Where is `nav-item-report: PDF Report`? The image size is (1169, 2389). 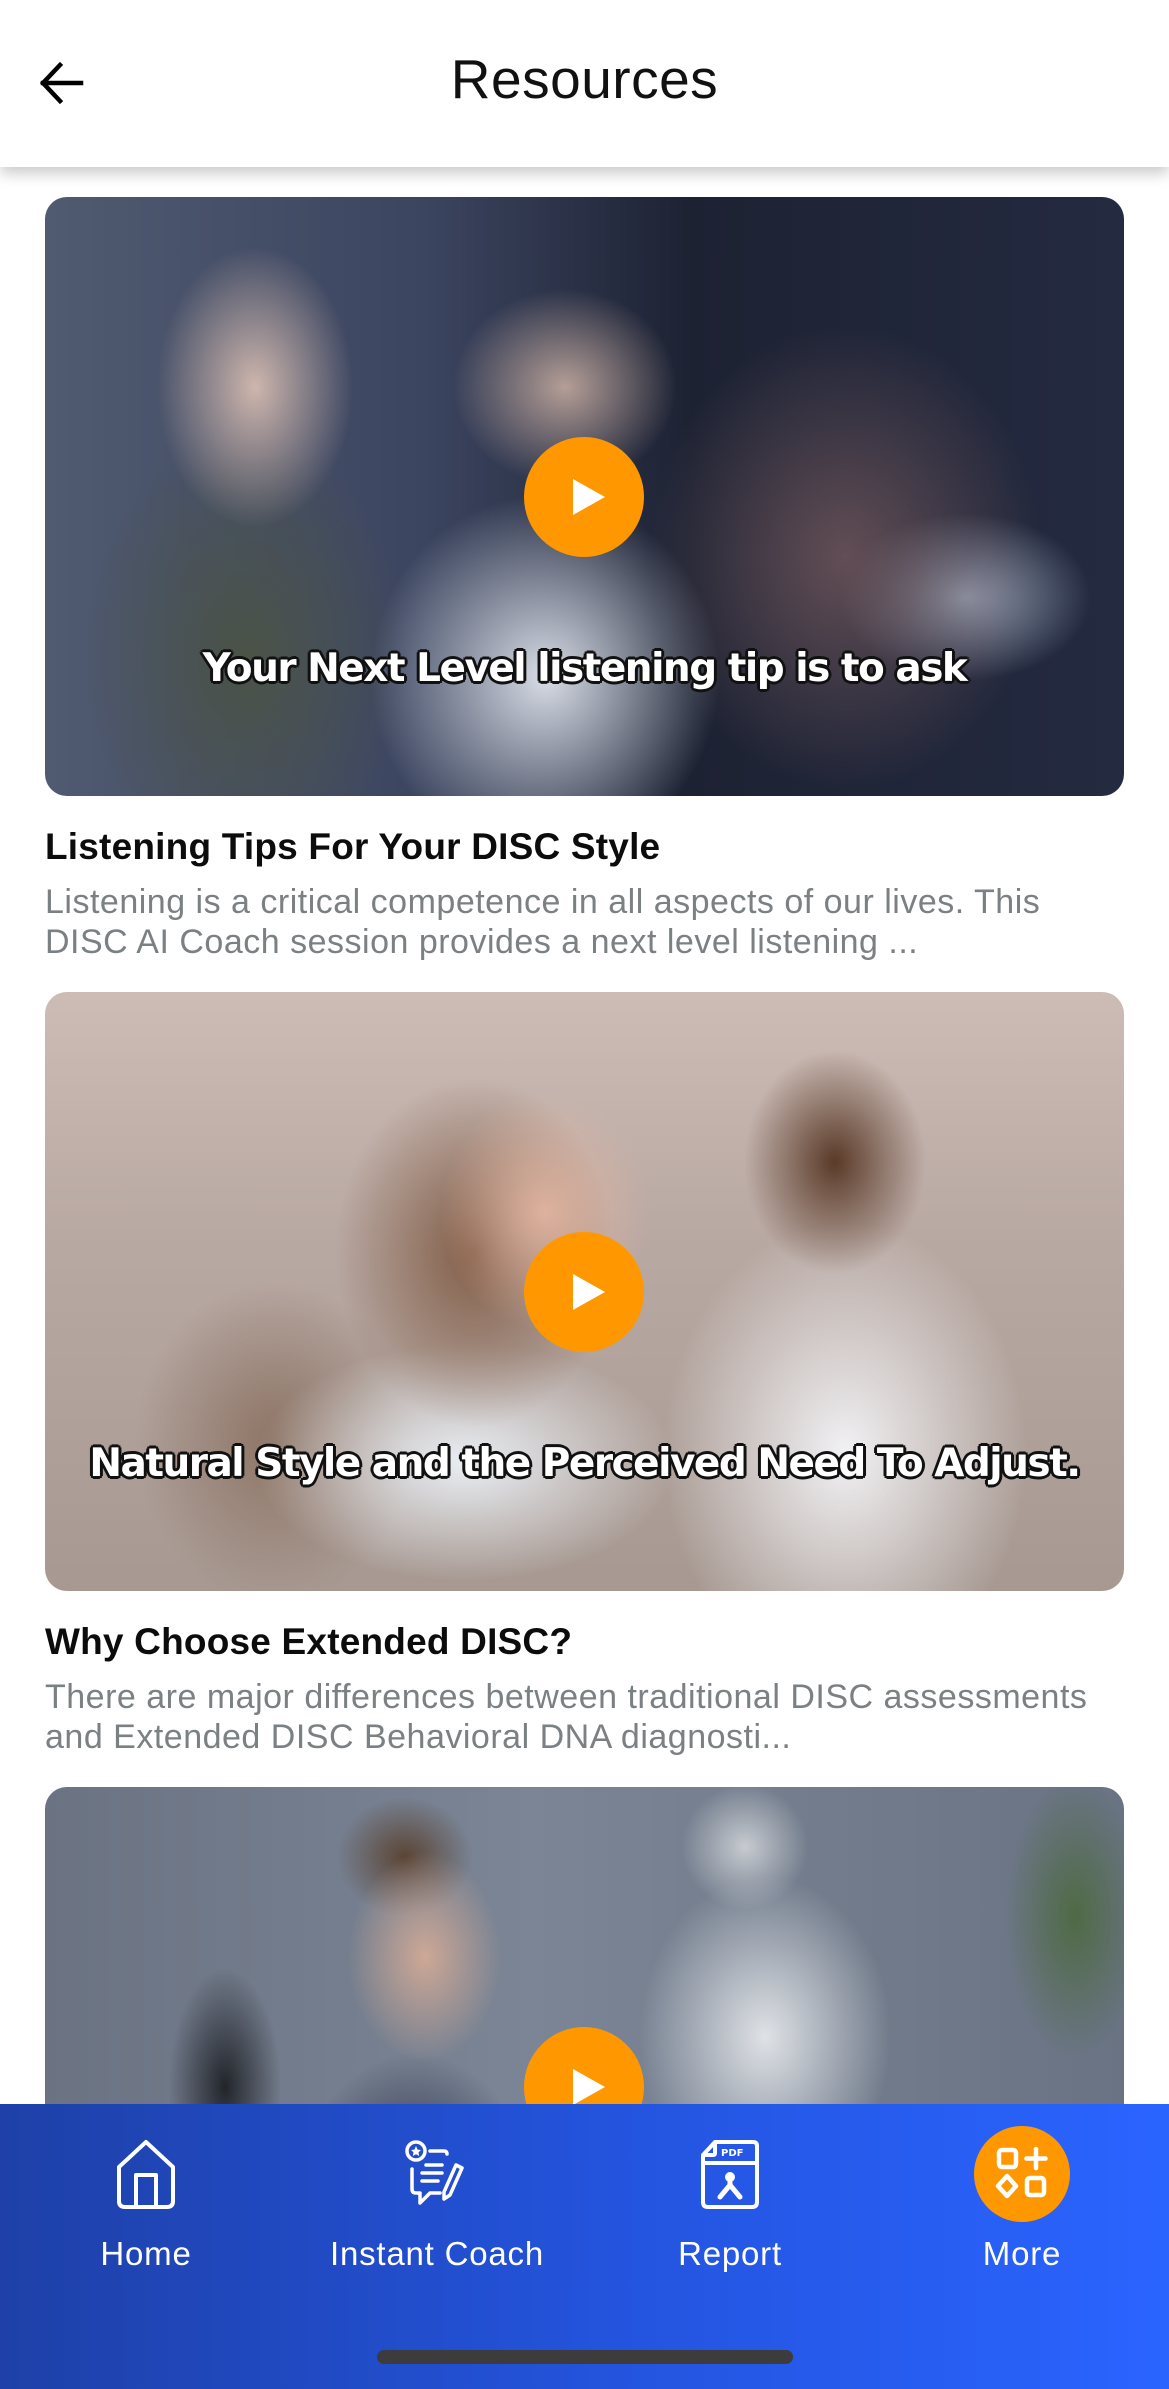
nav-item-report: PDF Report is located at coordinates (730, 2201).